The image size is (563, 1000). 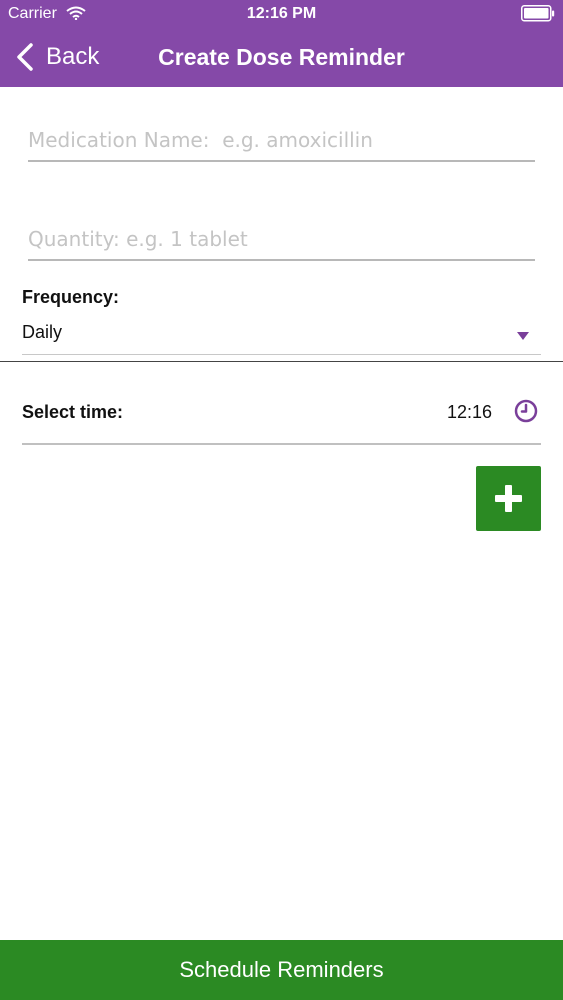 What do you see at coordinates (469, 412) in the screenshot?
I see `time-value: 12:16` at bounding box center [469, 412].